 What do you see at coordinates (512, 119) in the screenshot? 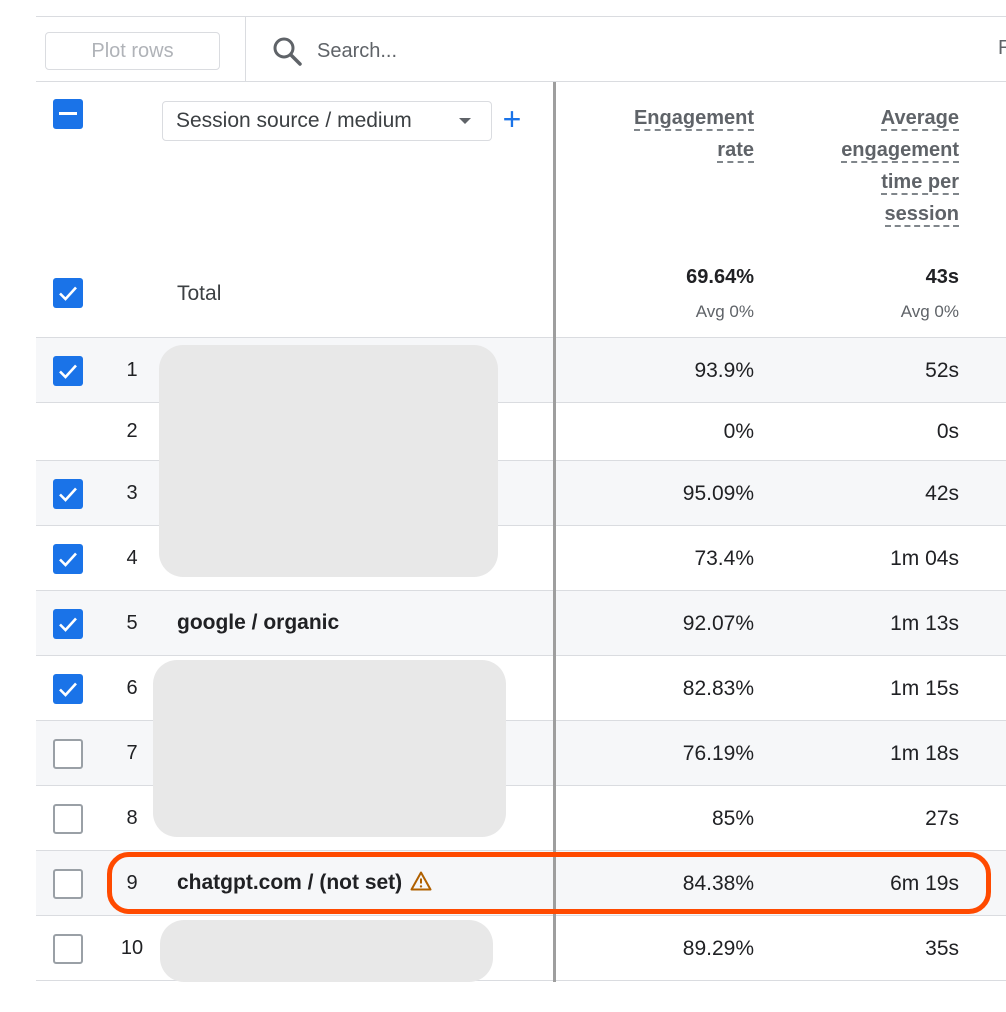
I see `add-dimension-button: +` at bounding box center [512, 119].